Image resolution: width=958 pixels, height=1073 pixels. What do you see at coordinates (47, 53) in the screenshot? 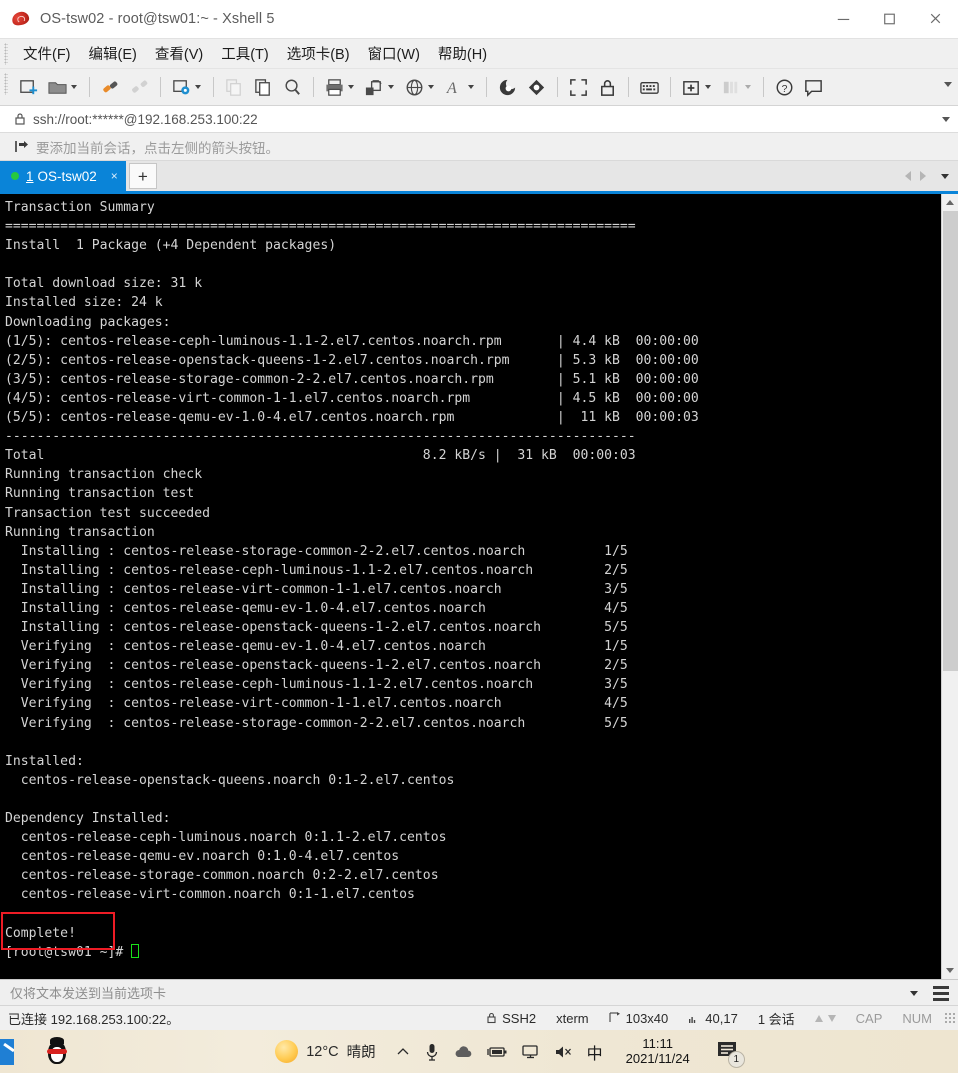
I see `menu-file: 文件(F)` at bounding box center [47, 53].